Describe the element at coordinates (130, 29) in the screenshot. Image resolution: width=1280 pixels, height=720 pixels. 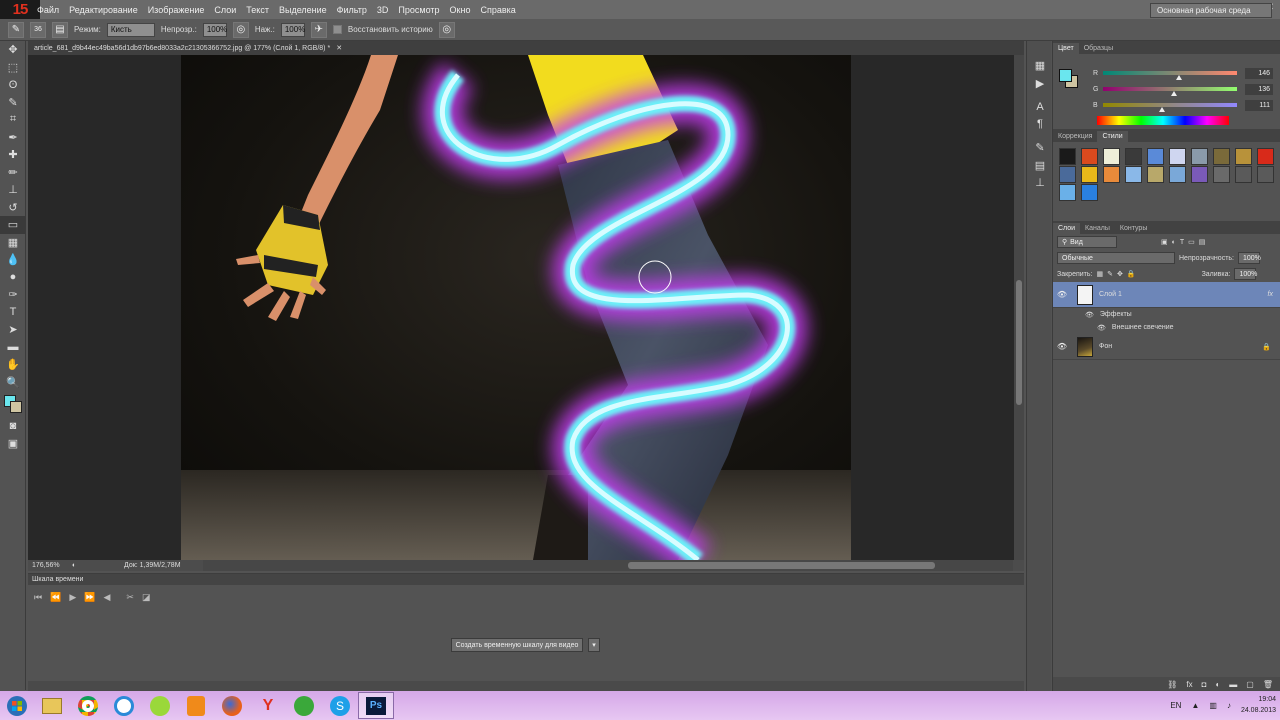
I see `mode-select: Кисть` at that location.